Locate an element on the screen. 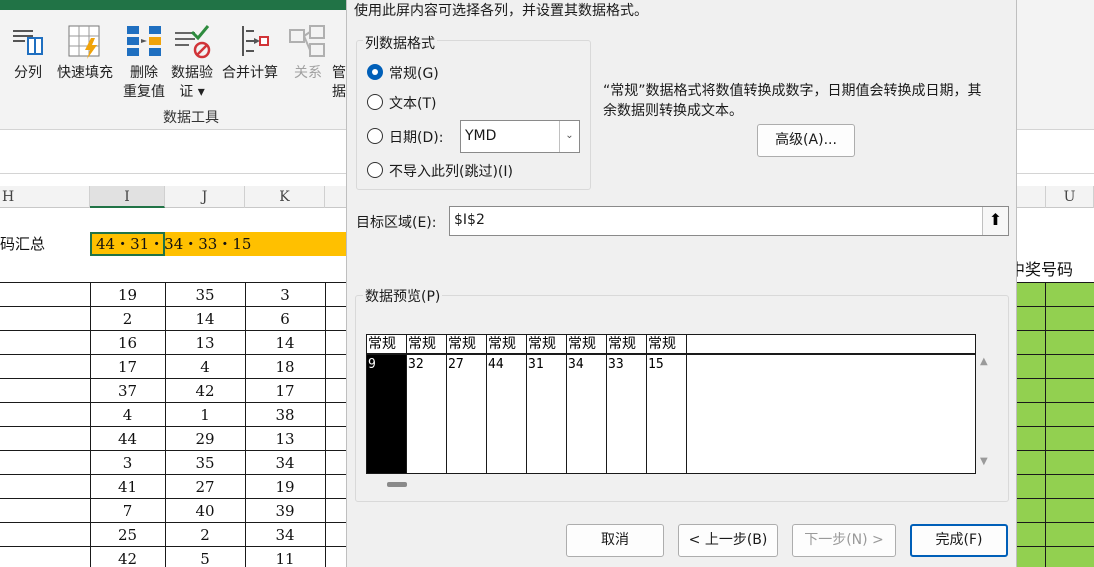 This screenshot has width=1094, height=567. back-button: < 上一步(B) is located at coordinates (728, 540).